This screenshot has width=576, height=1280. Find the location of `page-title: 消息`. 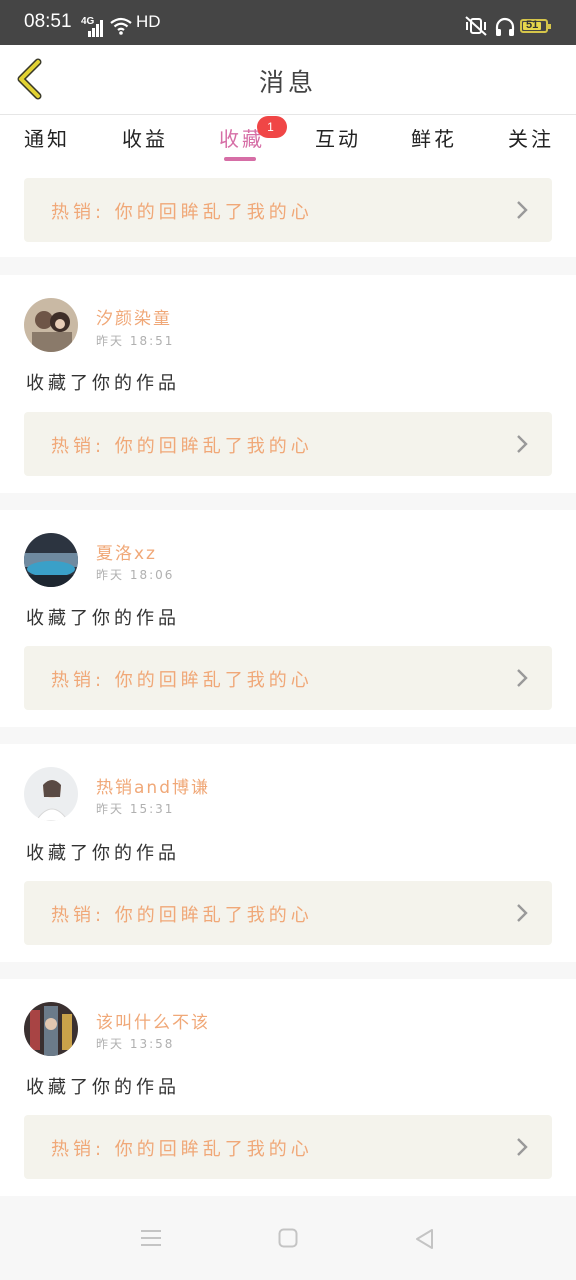

page-title: 消息 is located at coordinates (287, 82).